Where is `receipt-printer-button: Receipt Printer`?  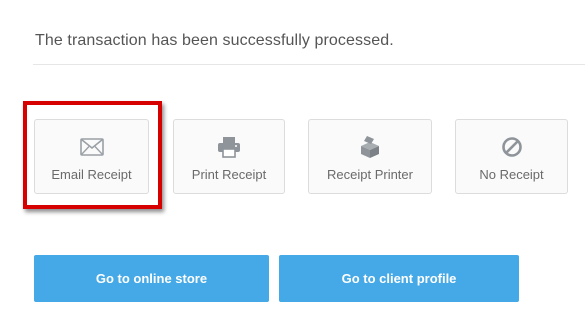 receipt-printer-button: Receipt Printer is located at coordinates (370, 156).